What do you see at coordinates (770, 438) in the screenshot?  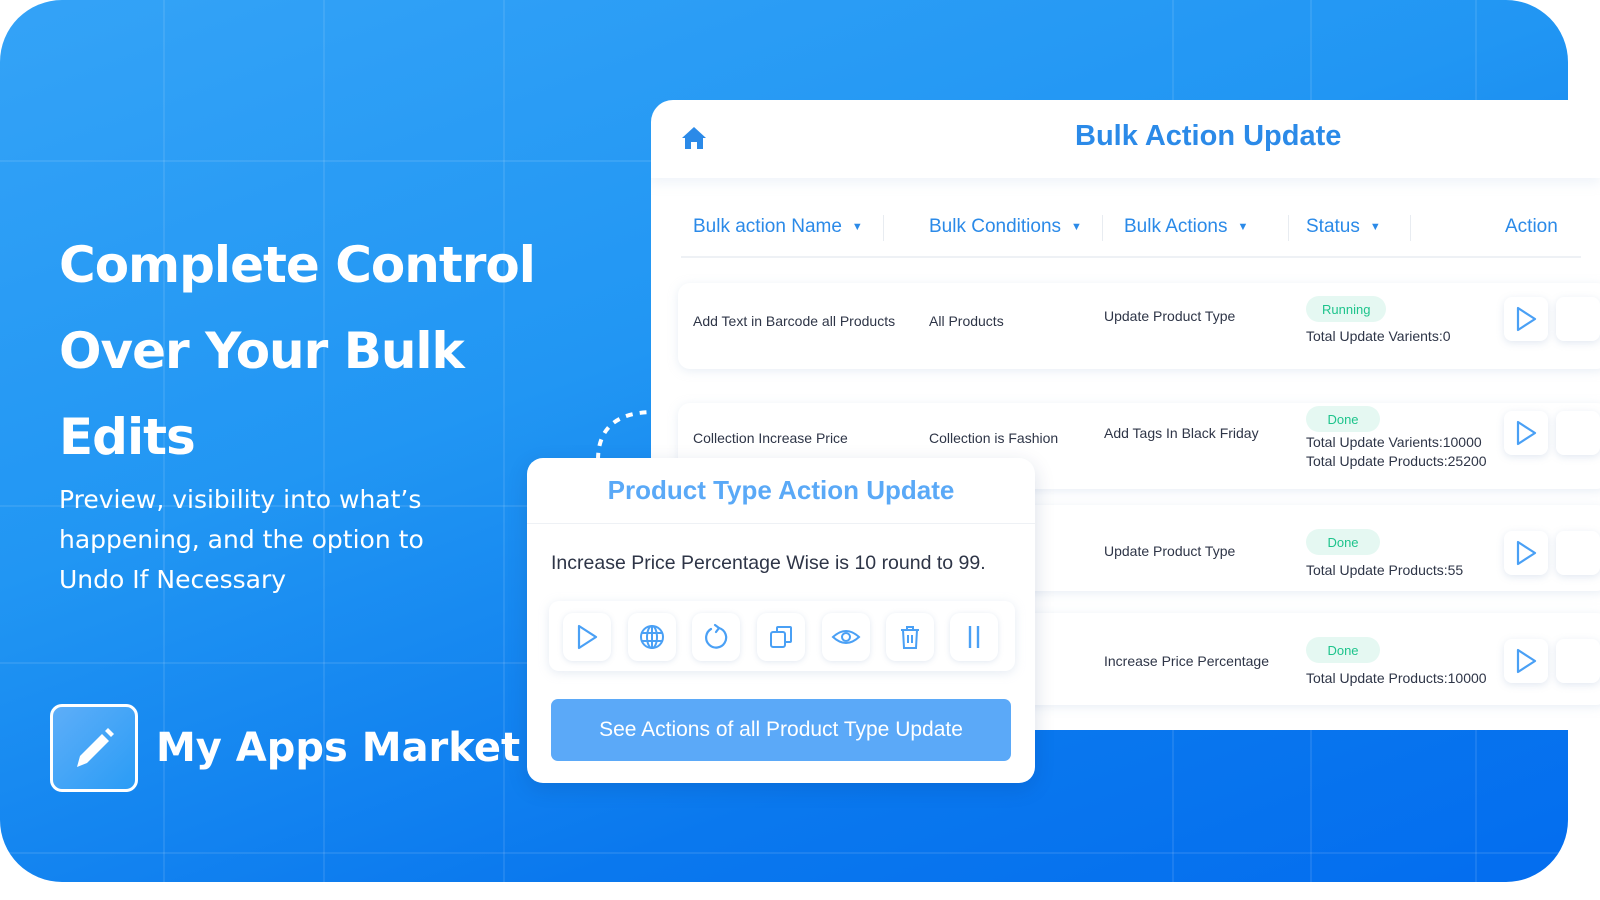 I see `row-name: Collection Increase Price` at bounding box center [770, 438].